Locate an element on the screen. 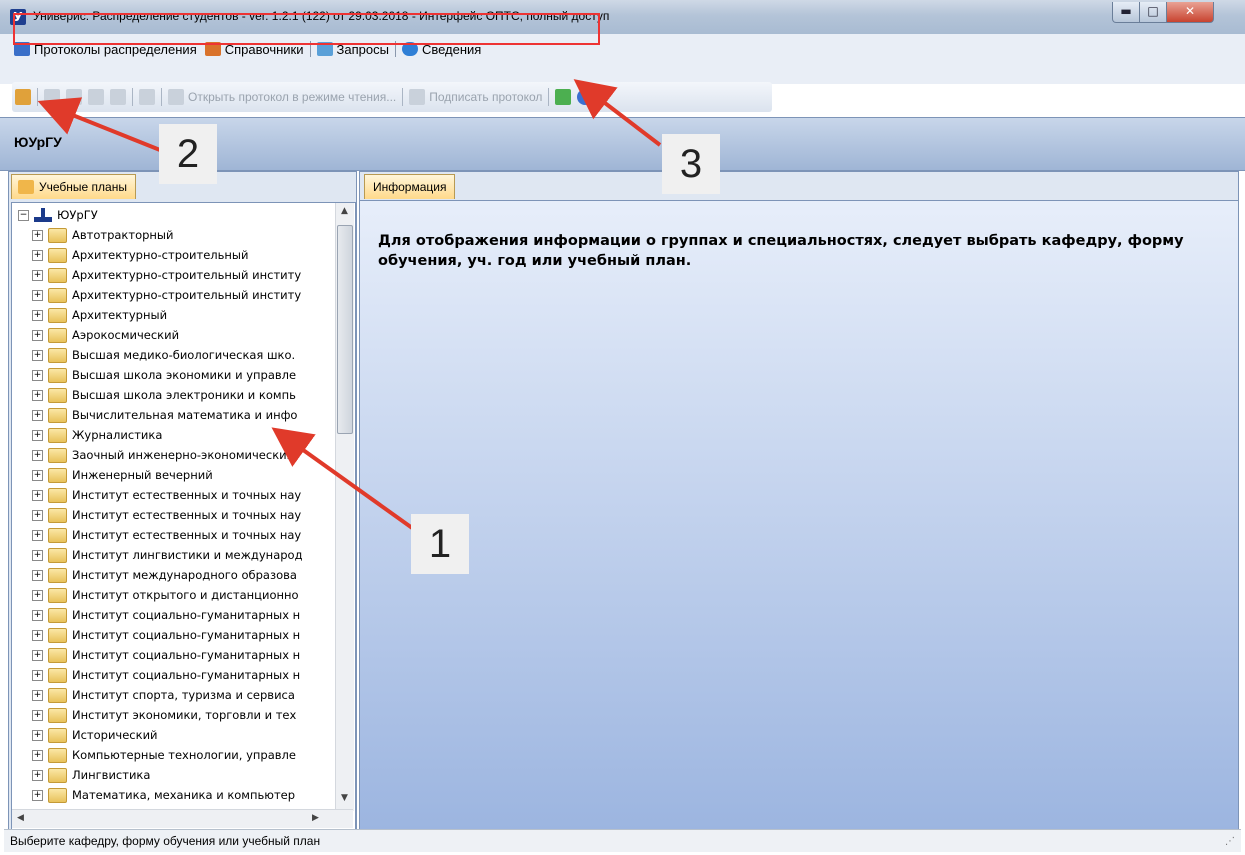 The width and height of the screenshot is (1245, 855). tree-item: + Институт международного образова is located at coordinates (164, 575).